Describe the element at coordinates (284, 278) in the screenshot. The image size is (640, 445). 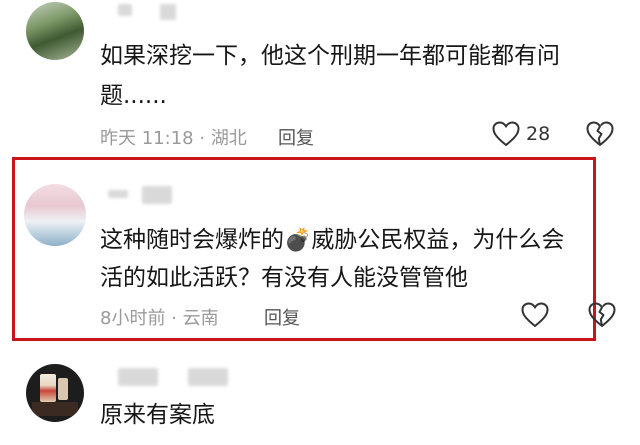
I see `comment-text-continued: 活的如此活跃？有没有人能没管管他` at that location.